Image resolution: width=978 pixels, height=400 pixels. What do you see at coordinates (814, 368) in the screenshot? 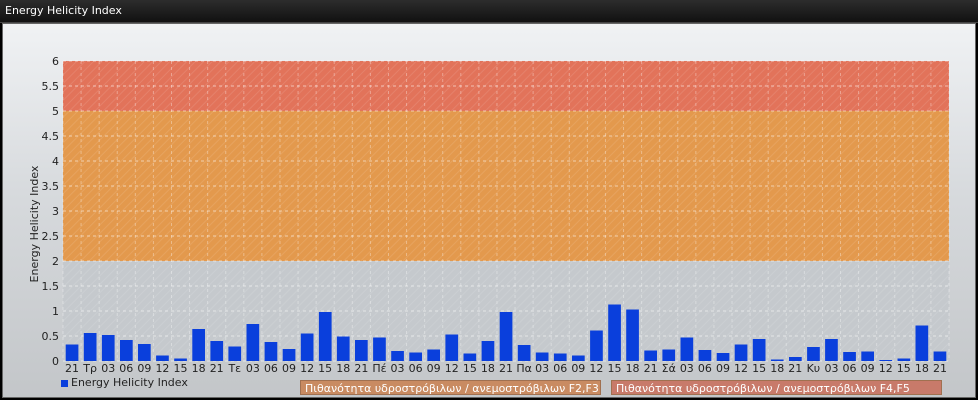
I see `x-tick-label: Κυ` at bounding box center [814, 368].